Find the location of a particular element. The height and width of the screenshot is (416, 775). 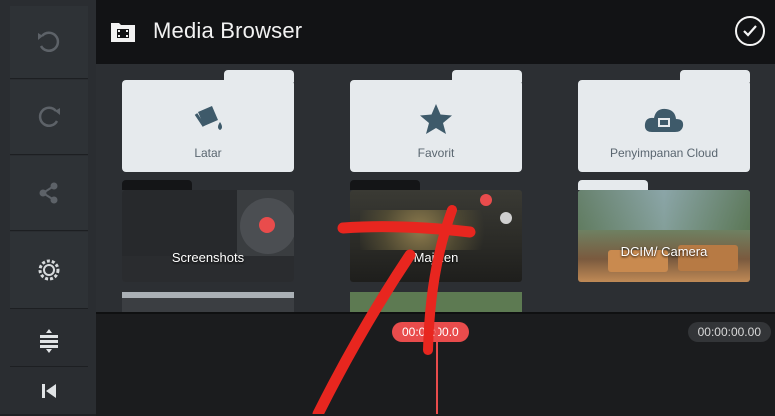

redo-button is located at coordinates (49, 117).